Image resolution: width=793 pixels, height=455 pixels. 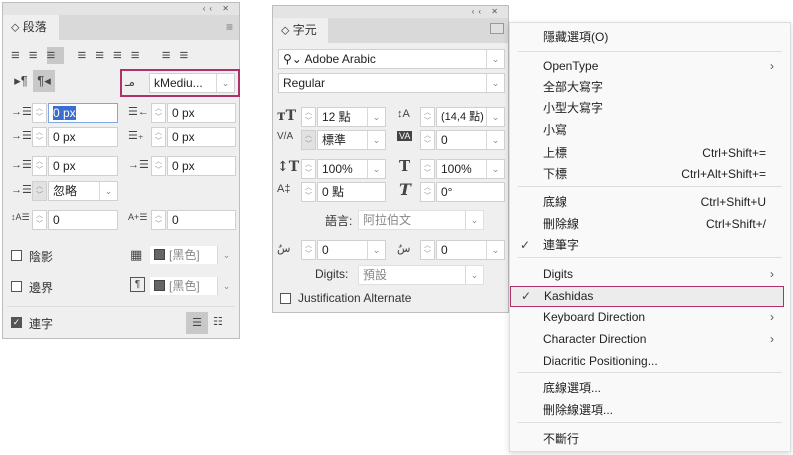 I want to click on menu-item: 隱藏選項(O), so click(x=650, y=37).